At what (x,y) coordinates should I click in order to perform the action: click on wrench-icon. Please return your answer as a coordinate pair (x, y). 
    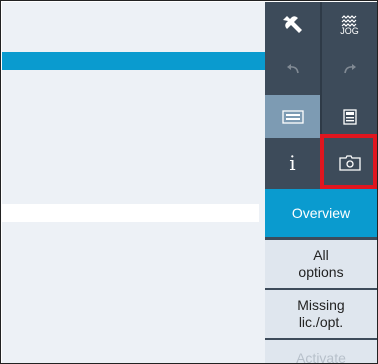
    Looking at the image, I should click on (292, 24).